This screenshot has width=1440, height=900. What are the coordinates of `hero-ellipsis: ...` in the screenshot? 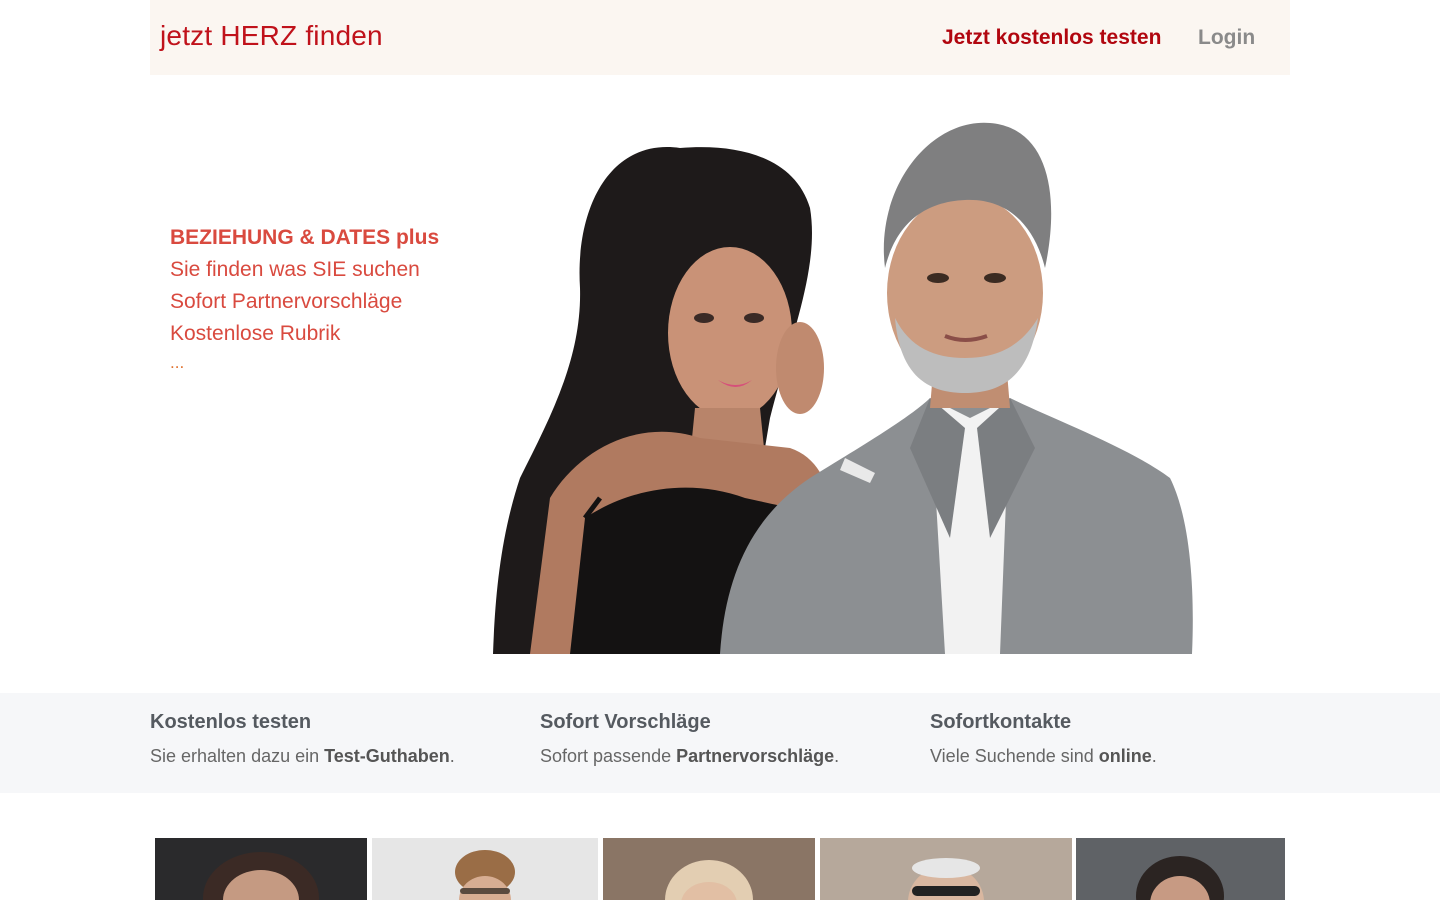 It's located at (177, 362).